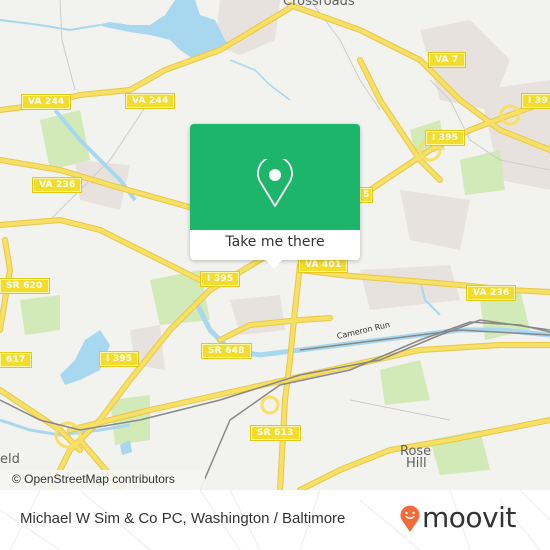 The height and width of the screenshot is (550, 550). Describe the element at coordinates (25, 286) in the screenshot. I see `road-shield-sr620: SR 620` at that location.